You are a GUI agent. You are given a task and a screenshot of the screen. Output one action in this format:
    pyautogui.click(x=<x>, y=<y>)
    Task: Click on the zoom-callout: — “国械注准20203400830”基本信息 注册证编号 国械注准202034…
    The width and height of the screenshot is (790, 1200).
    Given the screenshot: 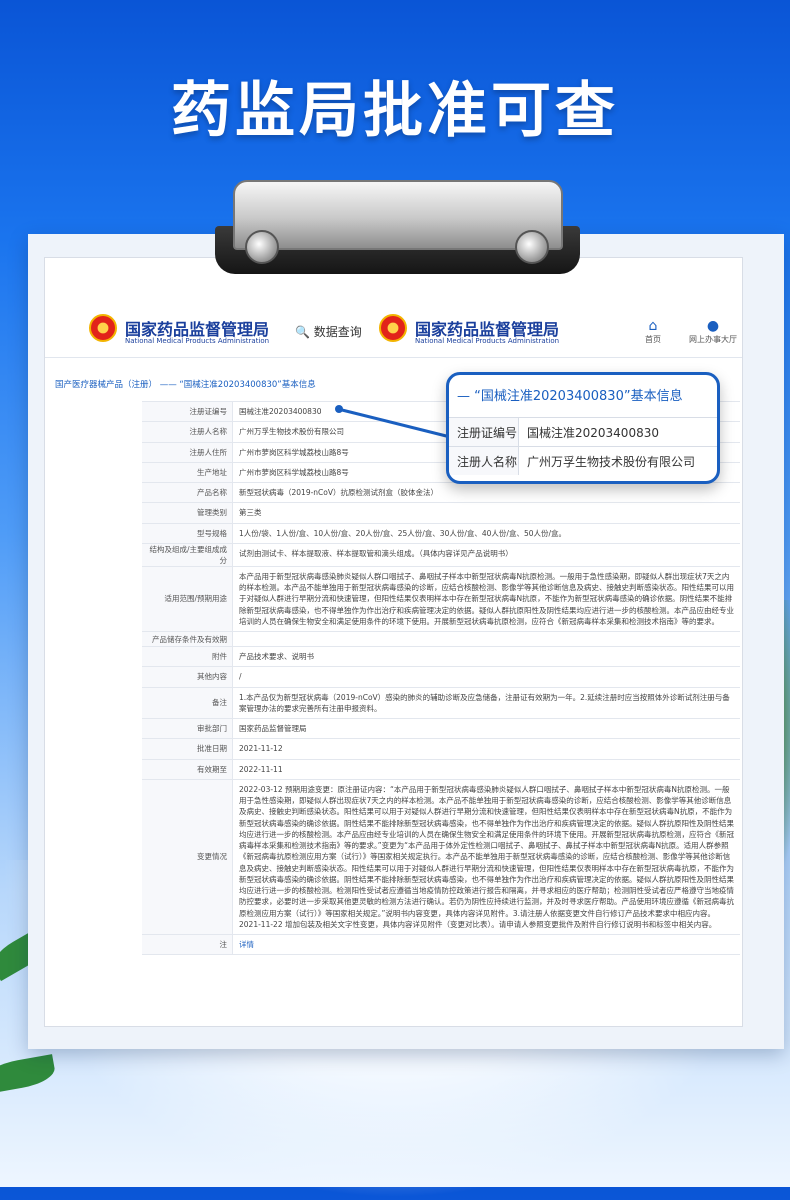 What is the action you would take?
    pyautogui.click(x=583, y=428)
    